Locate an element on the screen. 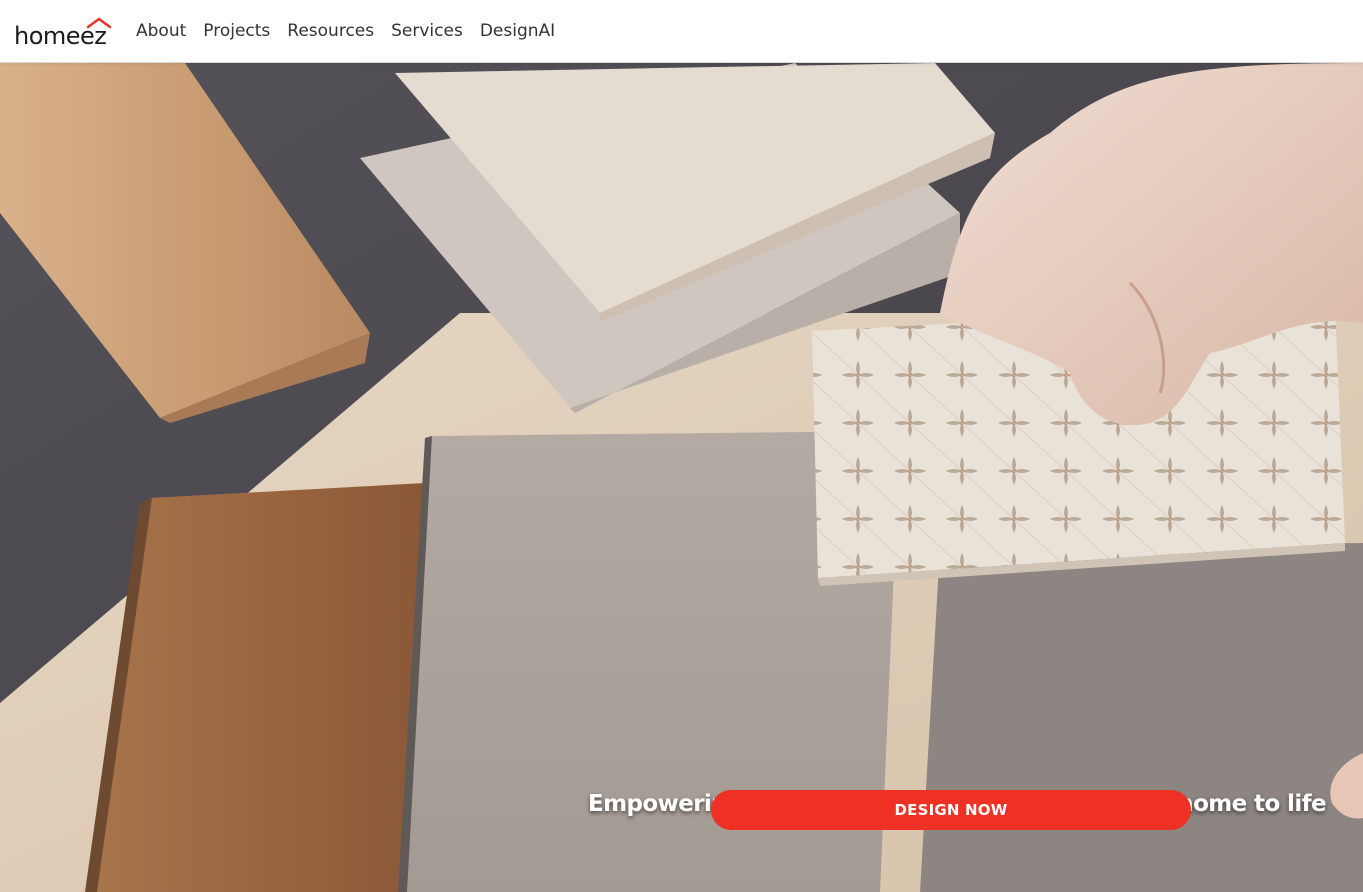  nav-item-about: About is located at coordinates (161, 31).